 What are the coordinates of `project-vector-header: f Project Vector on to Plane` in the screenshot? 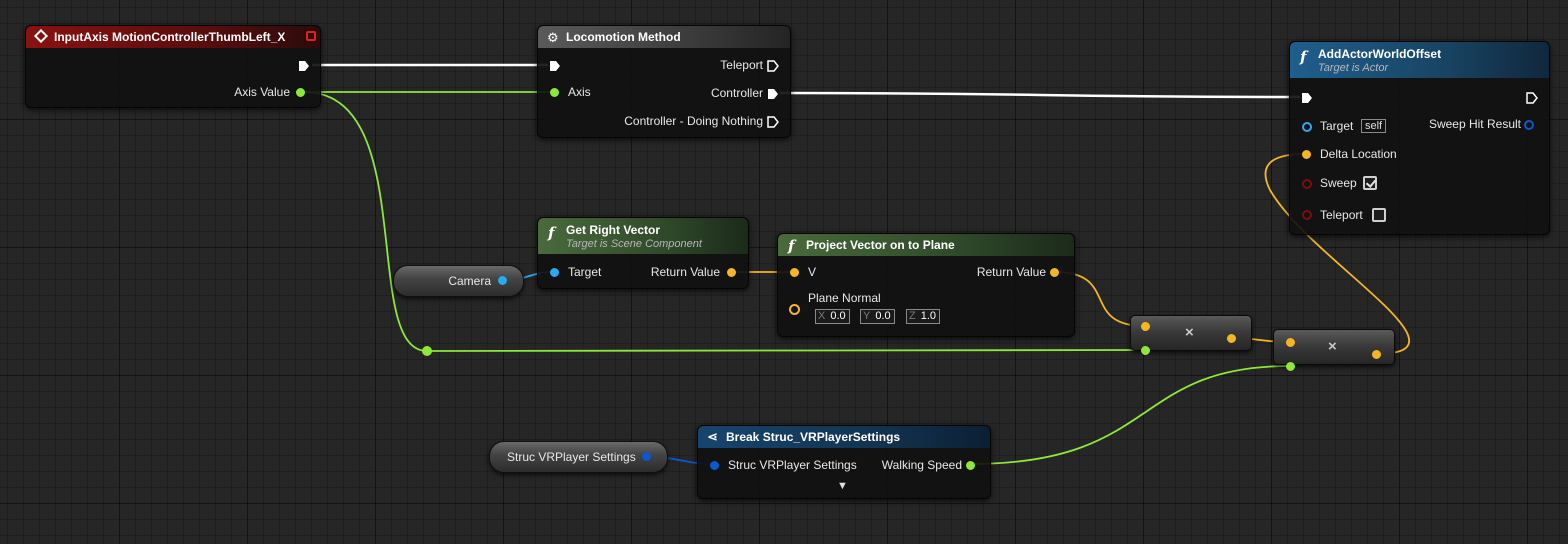 It's located at (926, 245).